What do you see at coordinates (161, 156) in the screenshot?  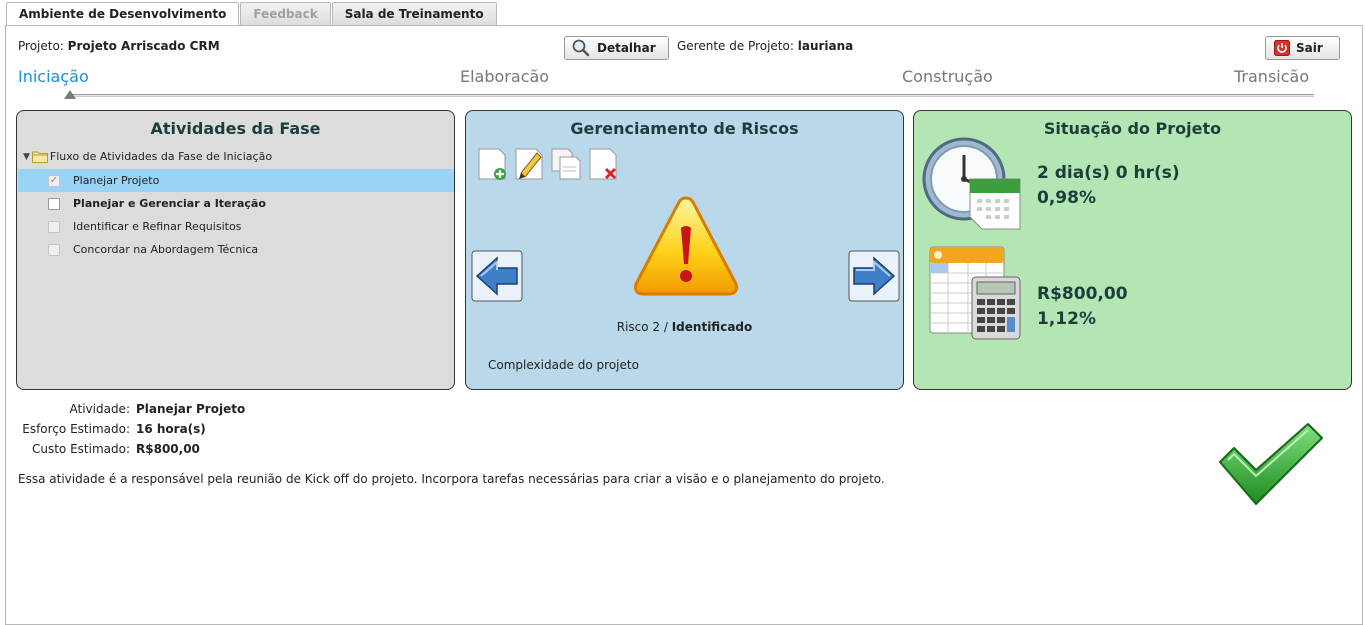 I see `activity-tree-root-label: Fluxo de Atividades da Fase de Iniciação` at bounding box center [161, 156].